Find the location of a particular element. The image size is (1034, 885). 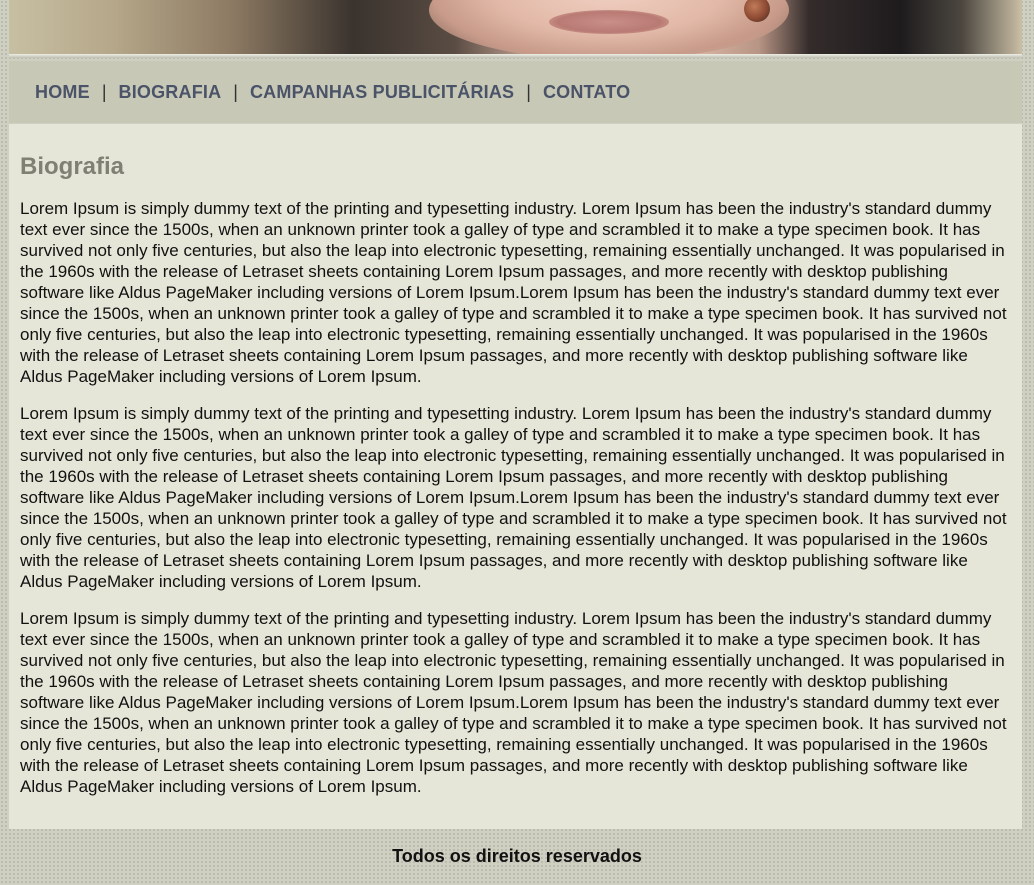

page-title: Biografia is located at coordinates (72, 166).